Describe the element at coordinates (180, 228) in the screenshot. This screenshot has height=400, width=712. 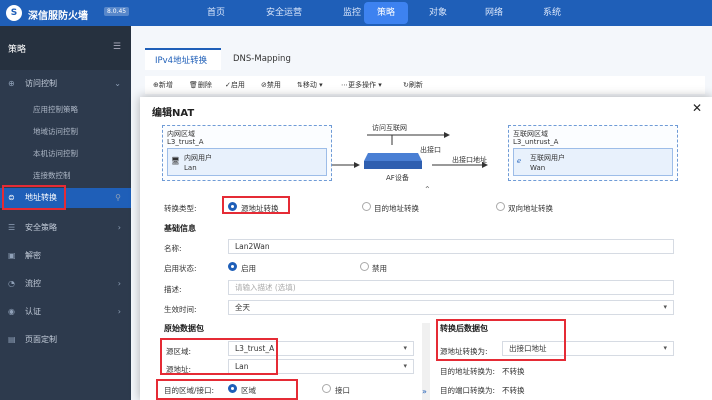
I see `basic-info-title: 基础信息` at that location.